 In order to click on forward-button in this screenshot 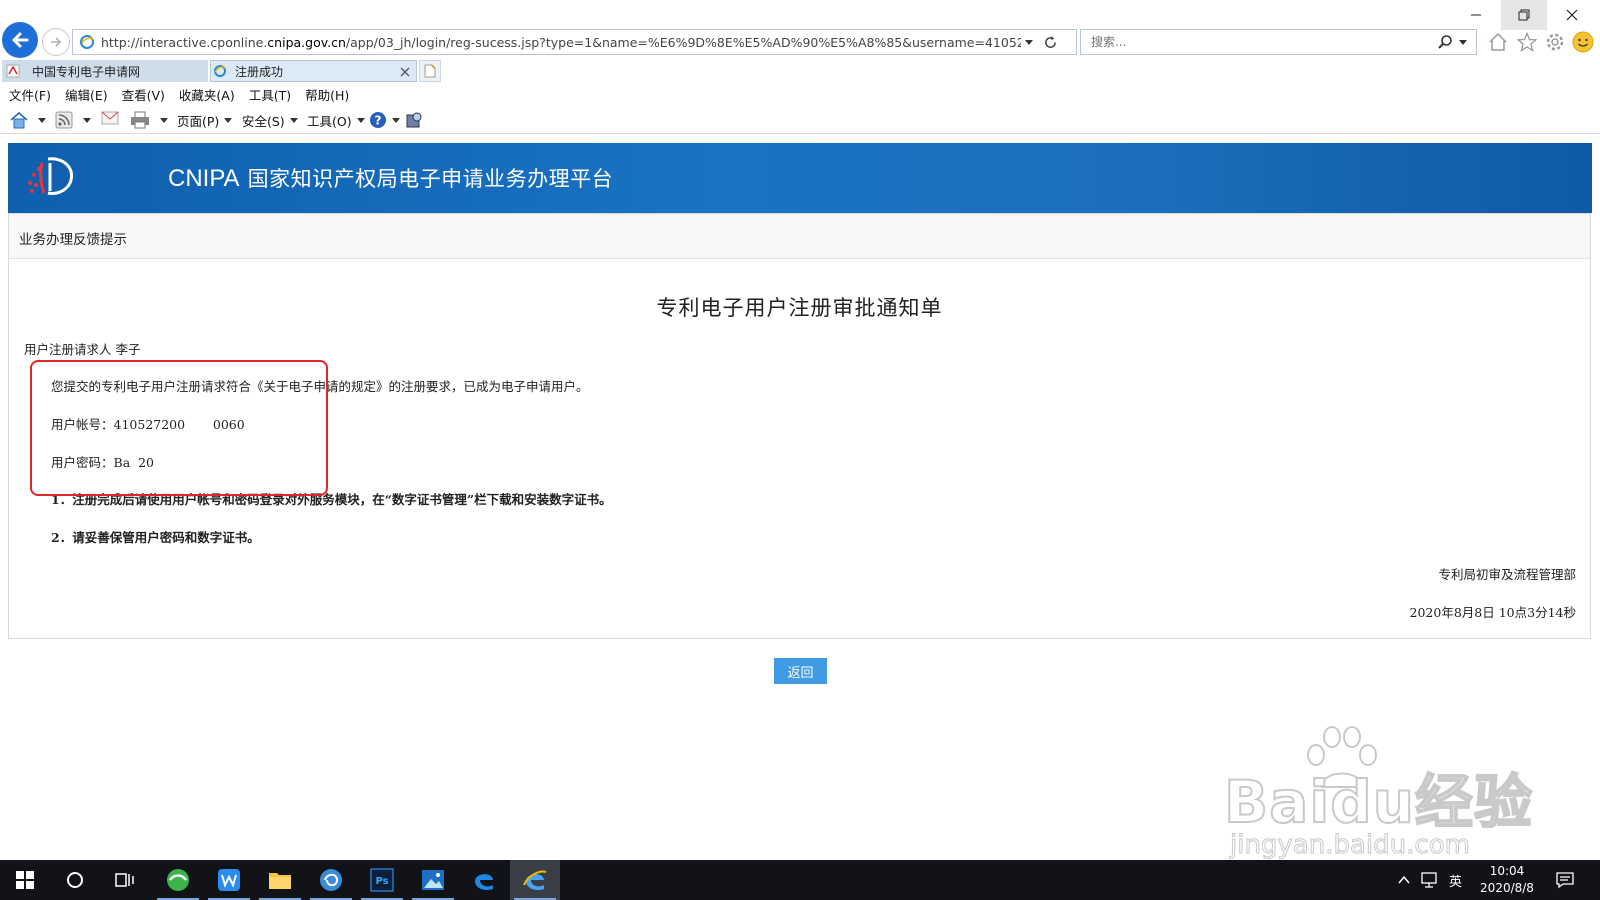, I will do `click(56, 42)`.